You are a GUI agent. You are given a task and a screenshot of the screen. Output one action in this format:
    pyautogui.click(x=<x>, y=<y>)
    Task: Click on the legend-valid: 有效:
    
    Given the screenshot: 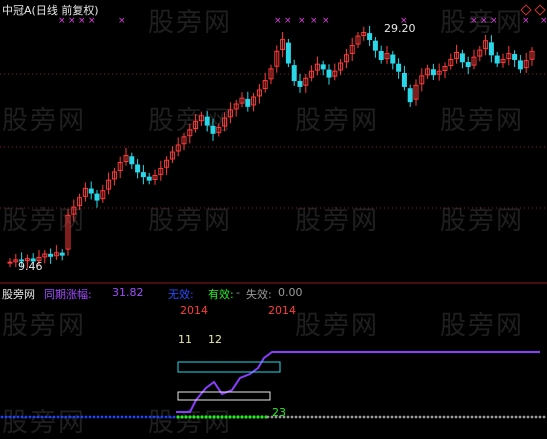 What is the action you would take?
    pyautogui.click(x=221, y=294)
    